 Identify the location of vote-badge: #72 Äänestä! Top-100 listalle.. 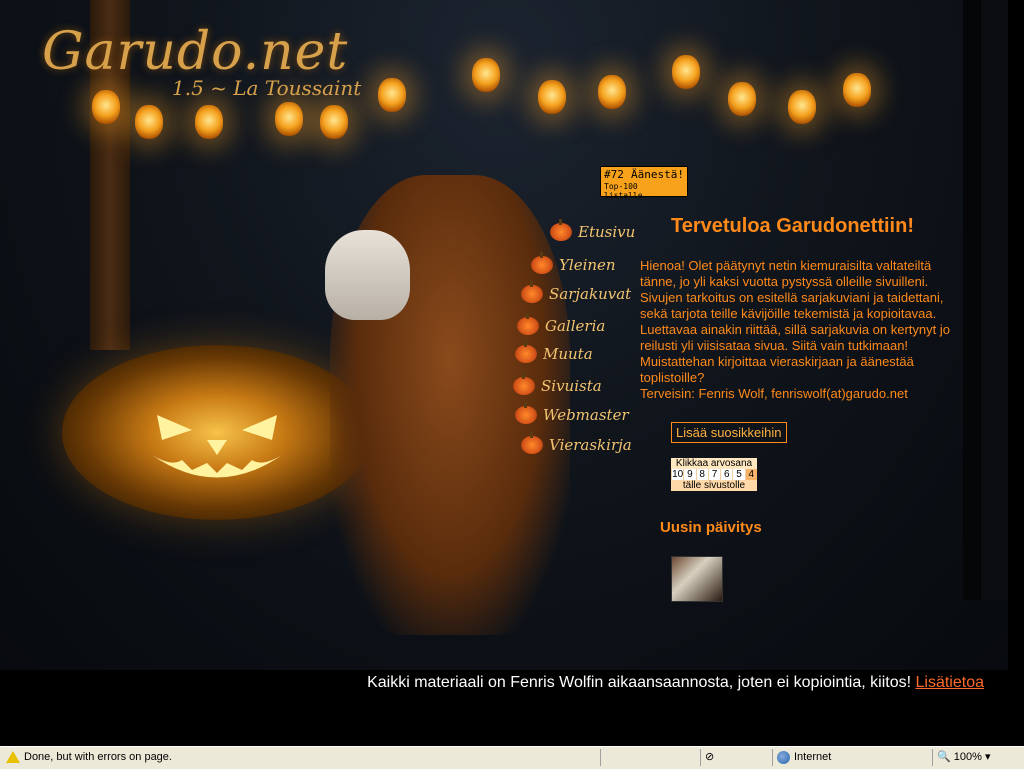
(644, 183).